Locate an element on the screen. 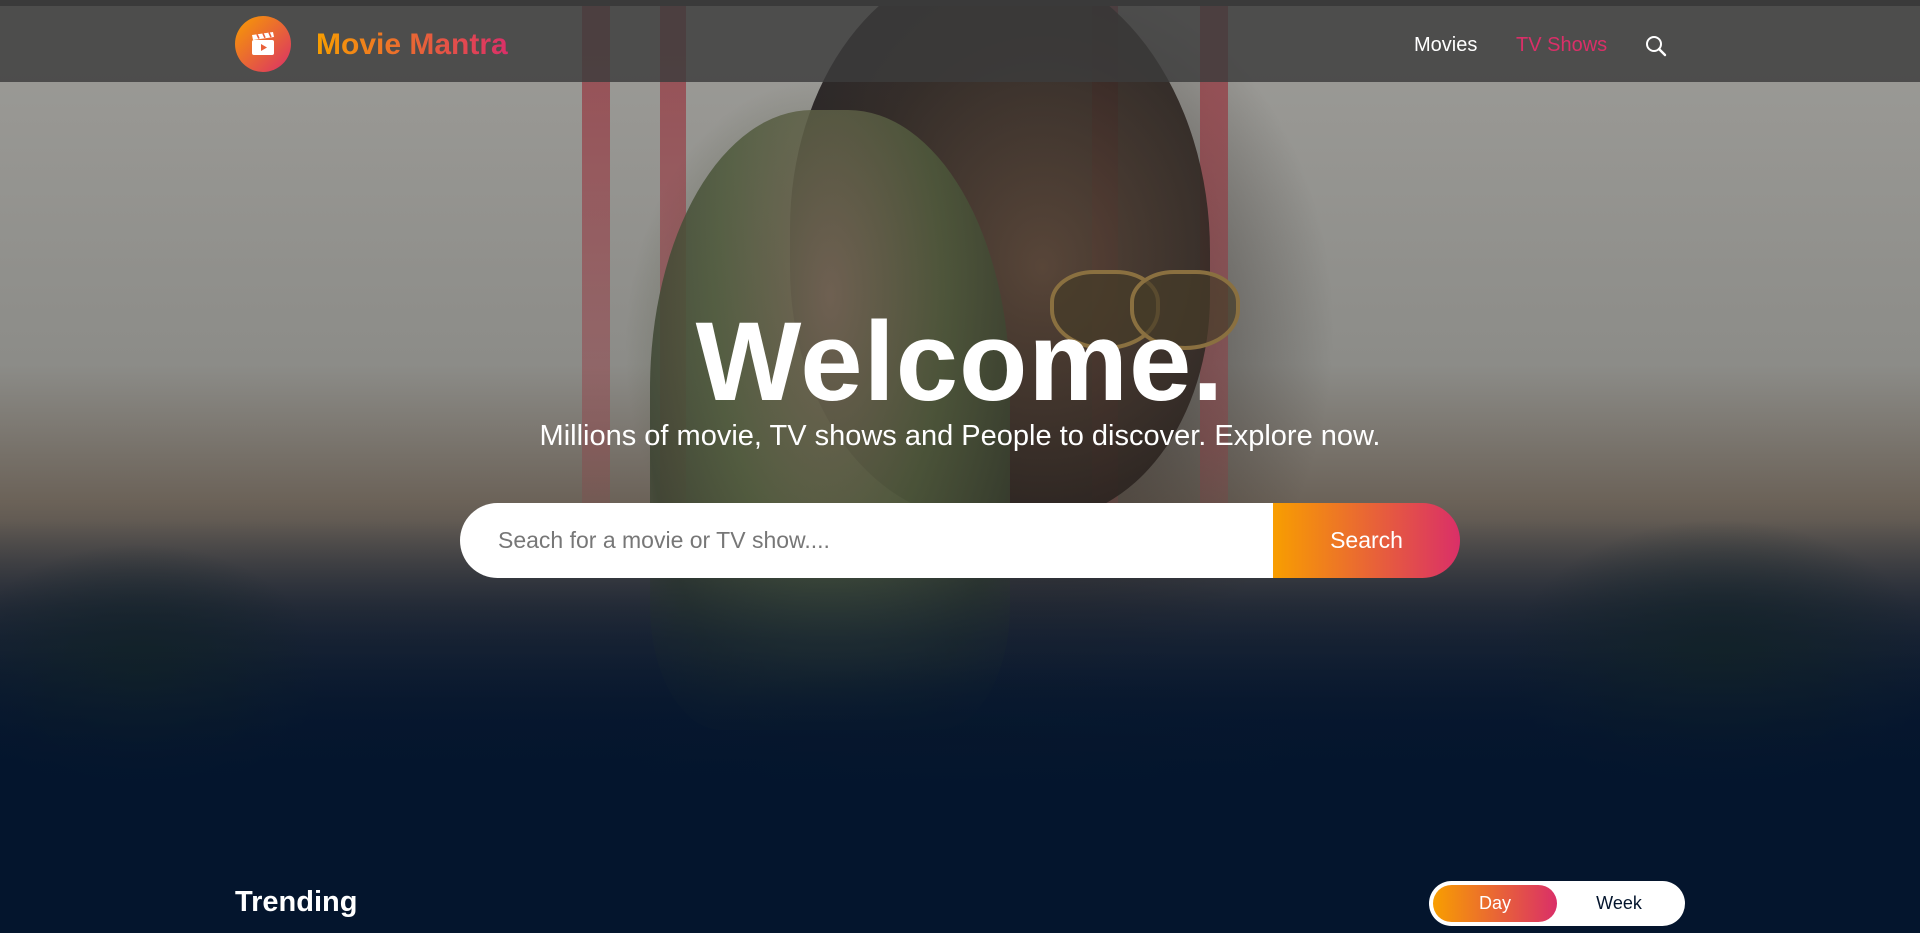  search-button: Search is located at coordinates (1366, 540).